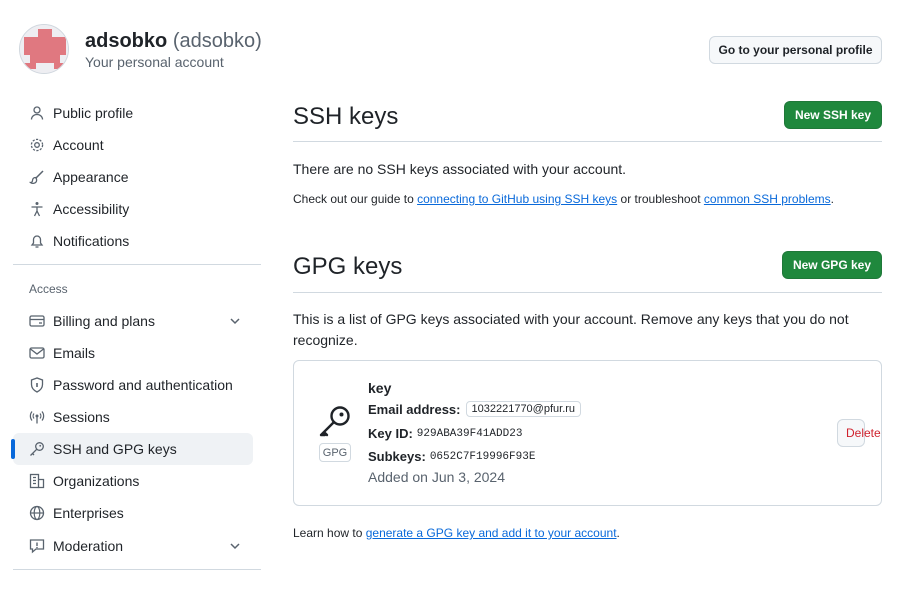 The width and height of the screenshot is (921, 589). What do you see at coordinates (437, 477) in the screenshot?
I see `gpg-key-added-date: Added on Jun 3, 2024` at bounding box center [437, 477].